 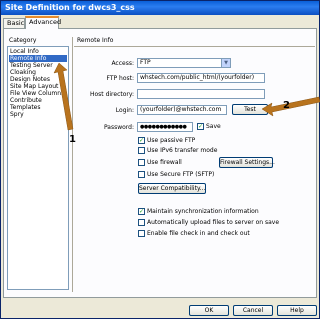 What do you see at coordinates (63, 96) in the screenshot?
I see `arrow-1-shape` at bounding box center [63, 96].